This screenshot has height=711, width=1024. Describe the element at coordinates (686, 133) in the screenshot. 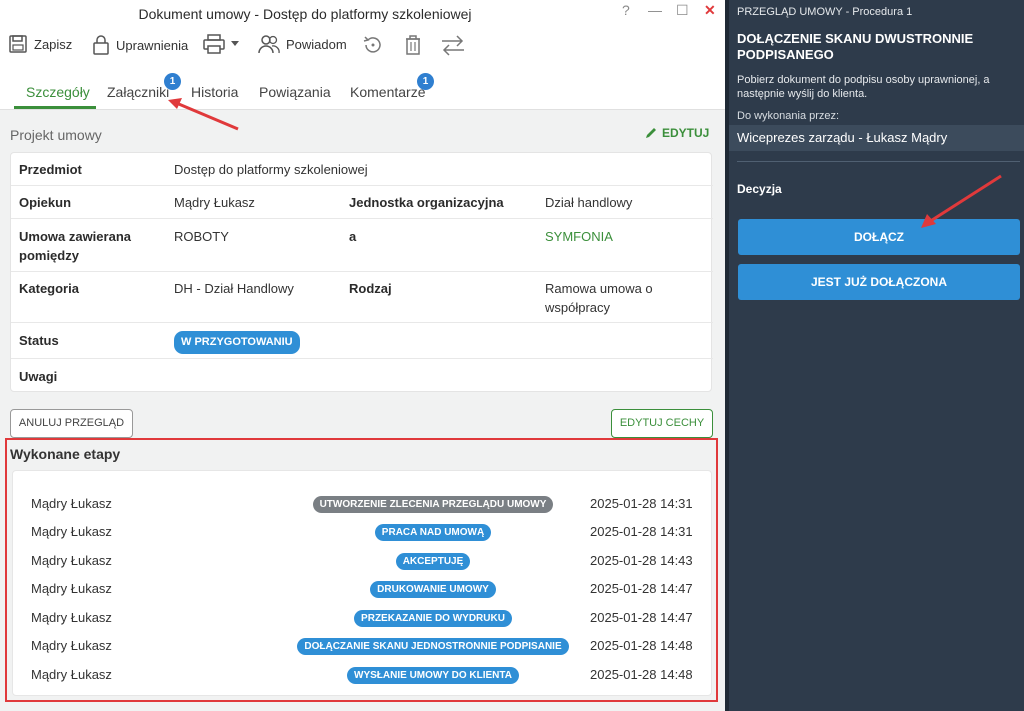

I see `edit-label: EDYTUJ` at that location.